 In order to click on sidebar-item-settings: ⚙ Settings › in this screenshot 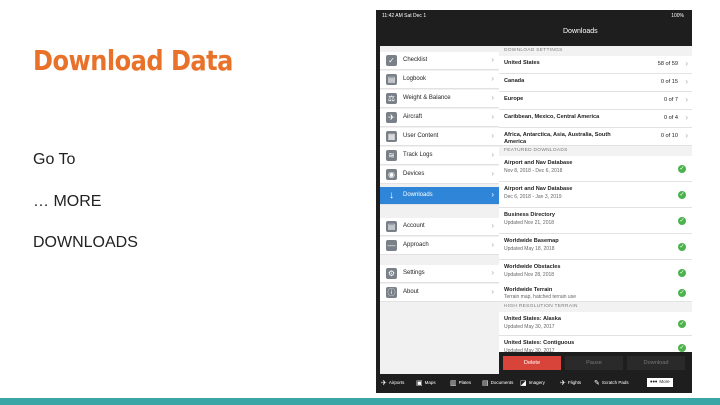, I will do `click(439, 274)`.